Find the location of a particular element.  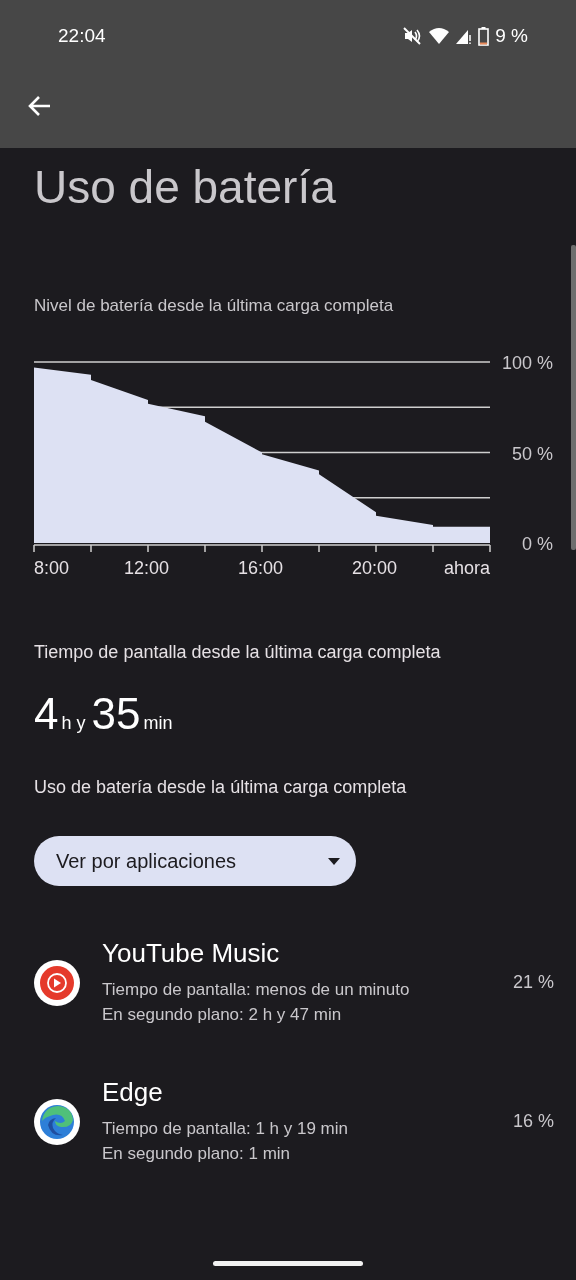

status-time: 22:04 is located at coordinates (82, 36).